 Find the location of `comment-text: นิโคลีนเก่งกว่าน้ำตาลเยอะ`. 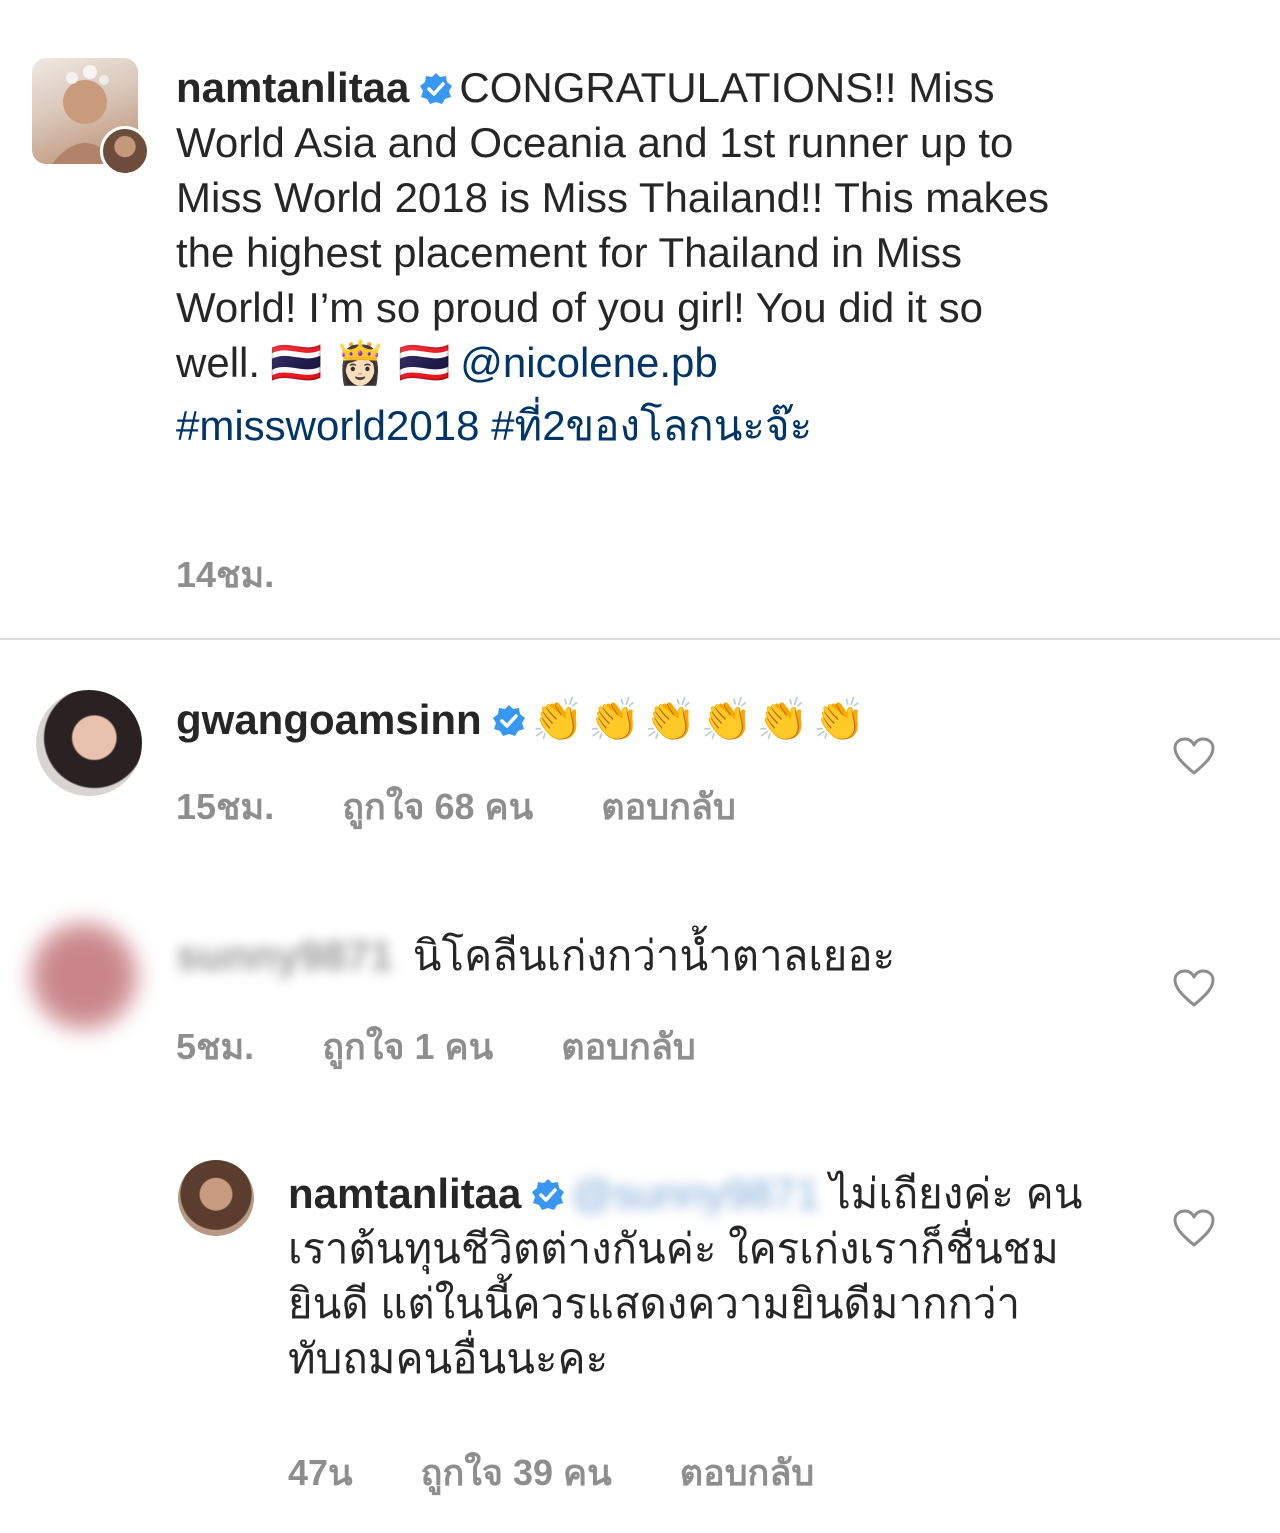

comment-text: นิโคลีนเก่งกว่าน้ำตาลเยอะ is located at coordinates (654, 955).